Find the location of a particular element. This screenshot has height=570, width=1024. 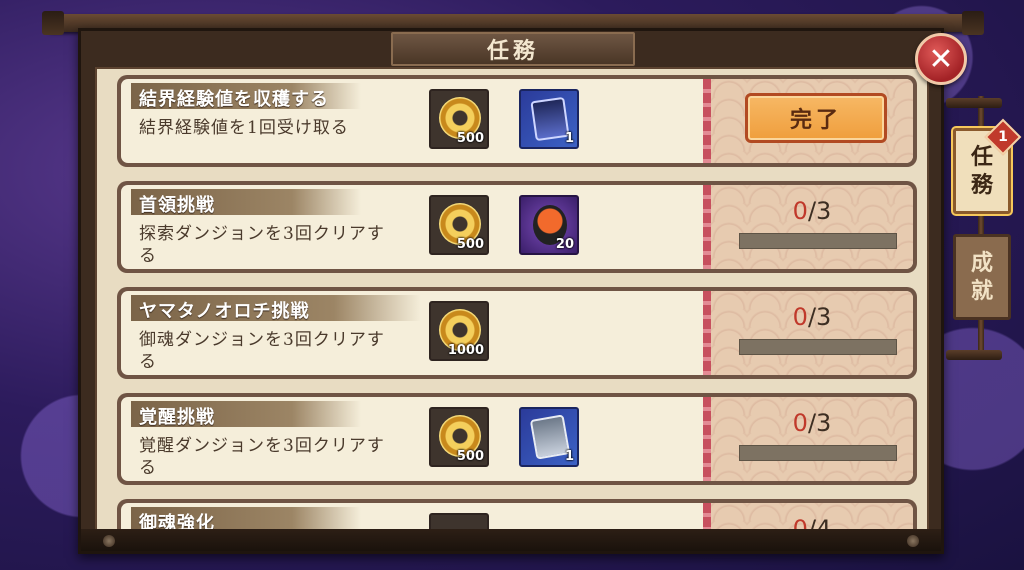

task-description: 覚醒ダンジョンを3回クリアする is located at coordinates (262, 457).